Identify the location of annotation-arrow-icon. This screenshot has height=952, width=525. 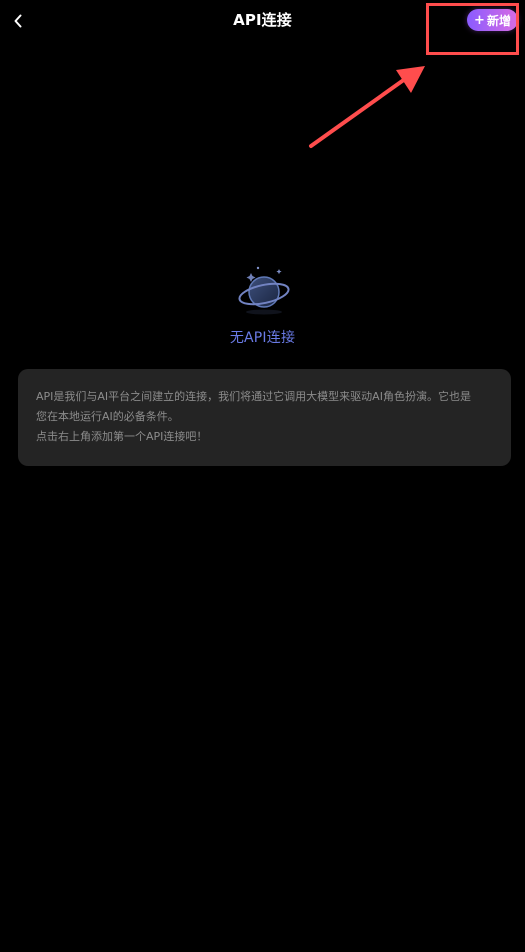
(367, 107).